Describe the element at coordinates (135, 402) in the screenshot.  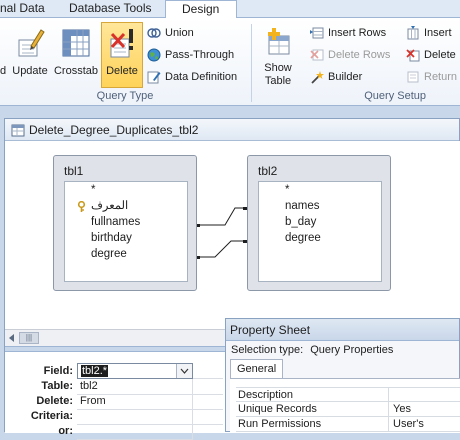
I see `grid-delete-cell: From` at that location.